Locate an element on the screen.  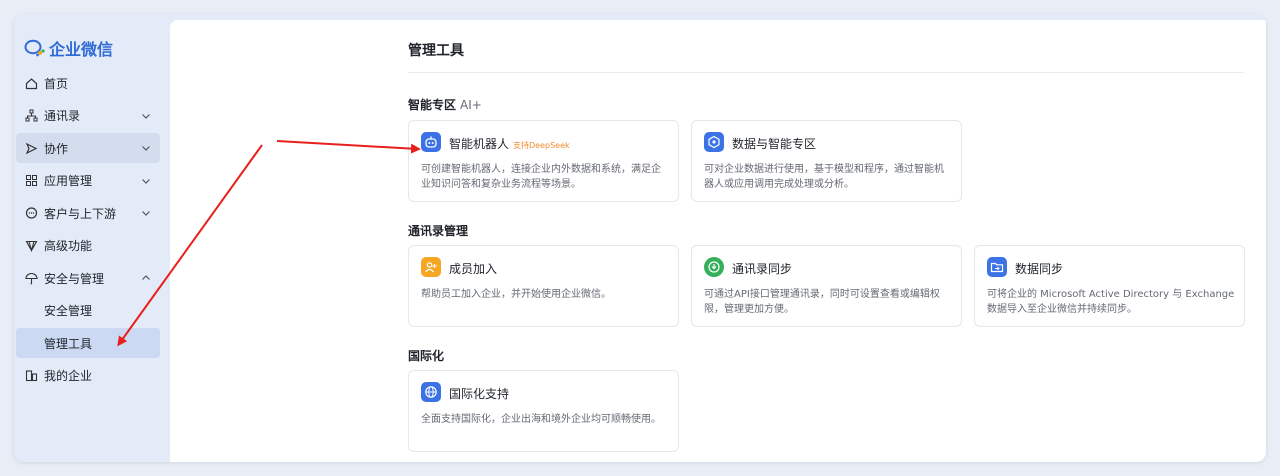
collaboration-icon is located at coordinates (31, 148).